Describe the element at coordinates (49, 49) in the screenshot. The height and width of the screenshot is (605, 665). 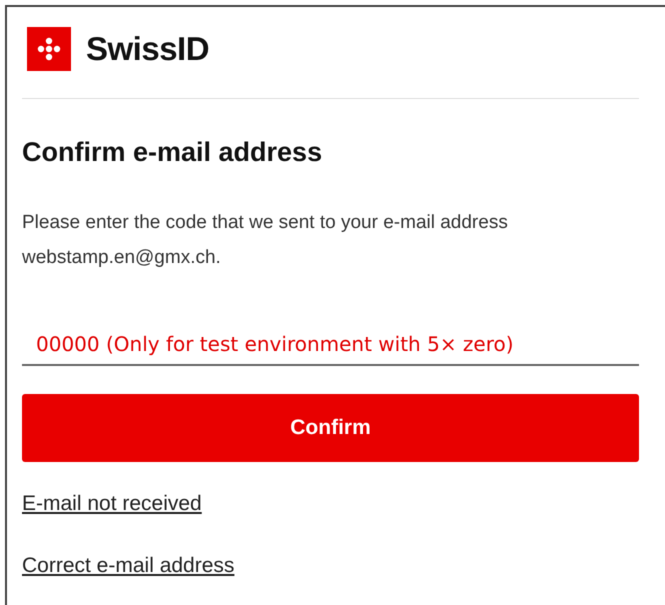
I see `logo-icon` at that location.